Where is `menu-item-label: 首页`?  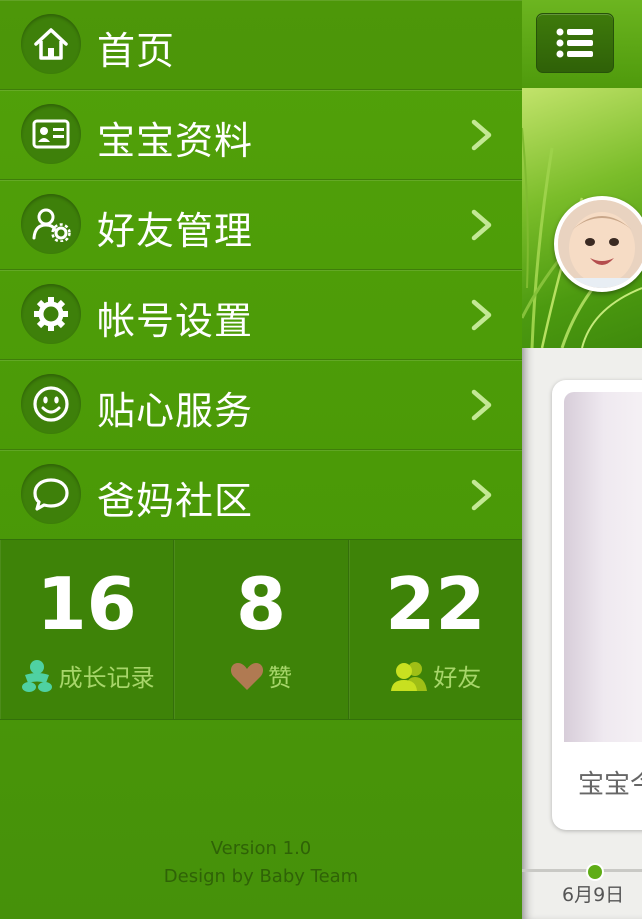 menu-item-label: 首页 is located at coordinates (136, 51).